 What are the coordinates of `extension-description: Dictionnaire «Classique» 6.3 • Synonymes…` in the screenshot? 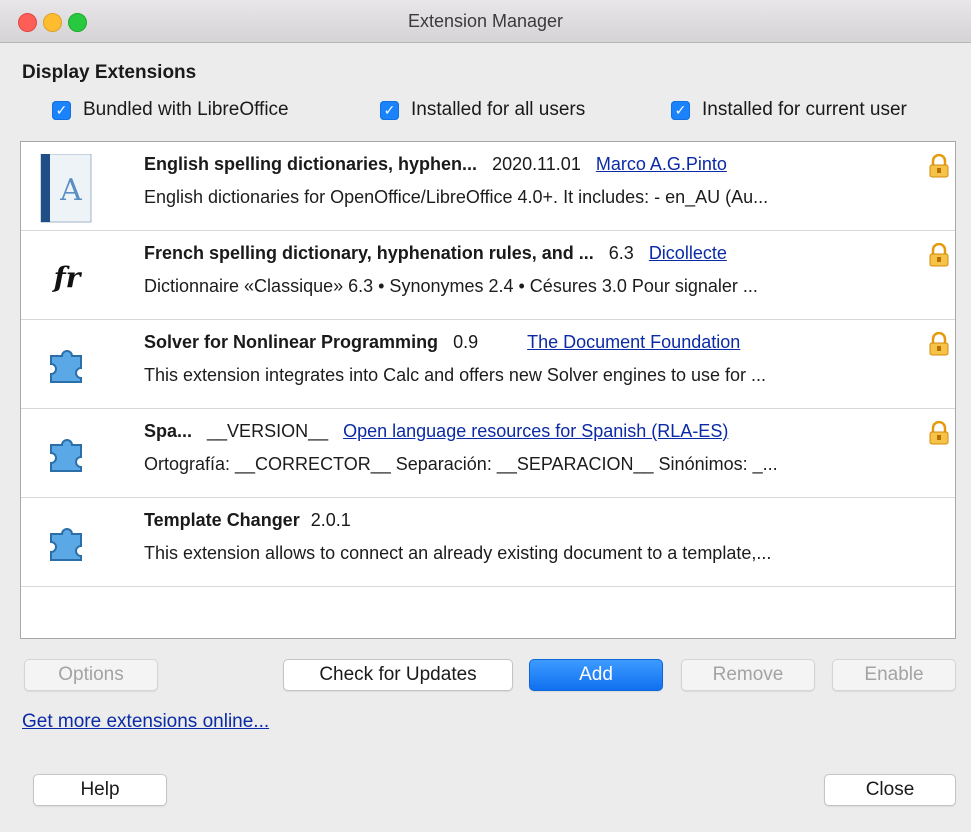 It's located at (451, 286).